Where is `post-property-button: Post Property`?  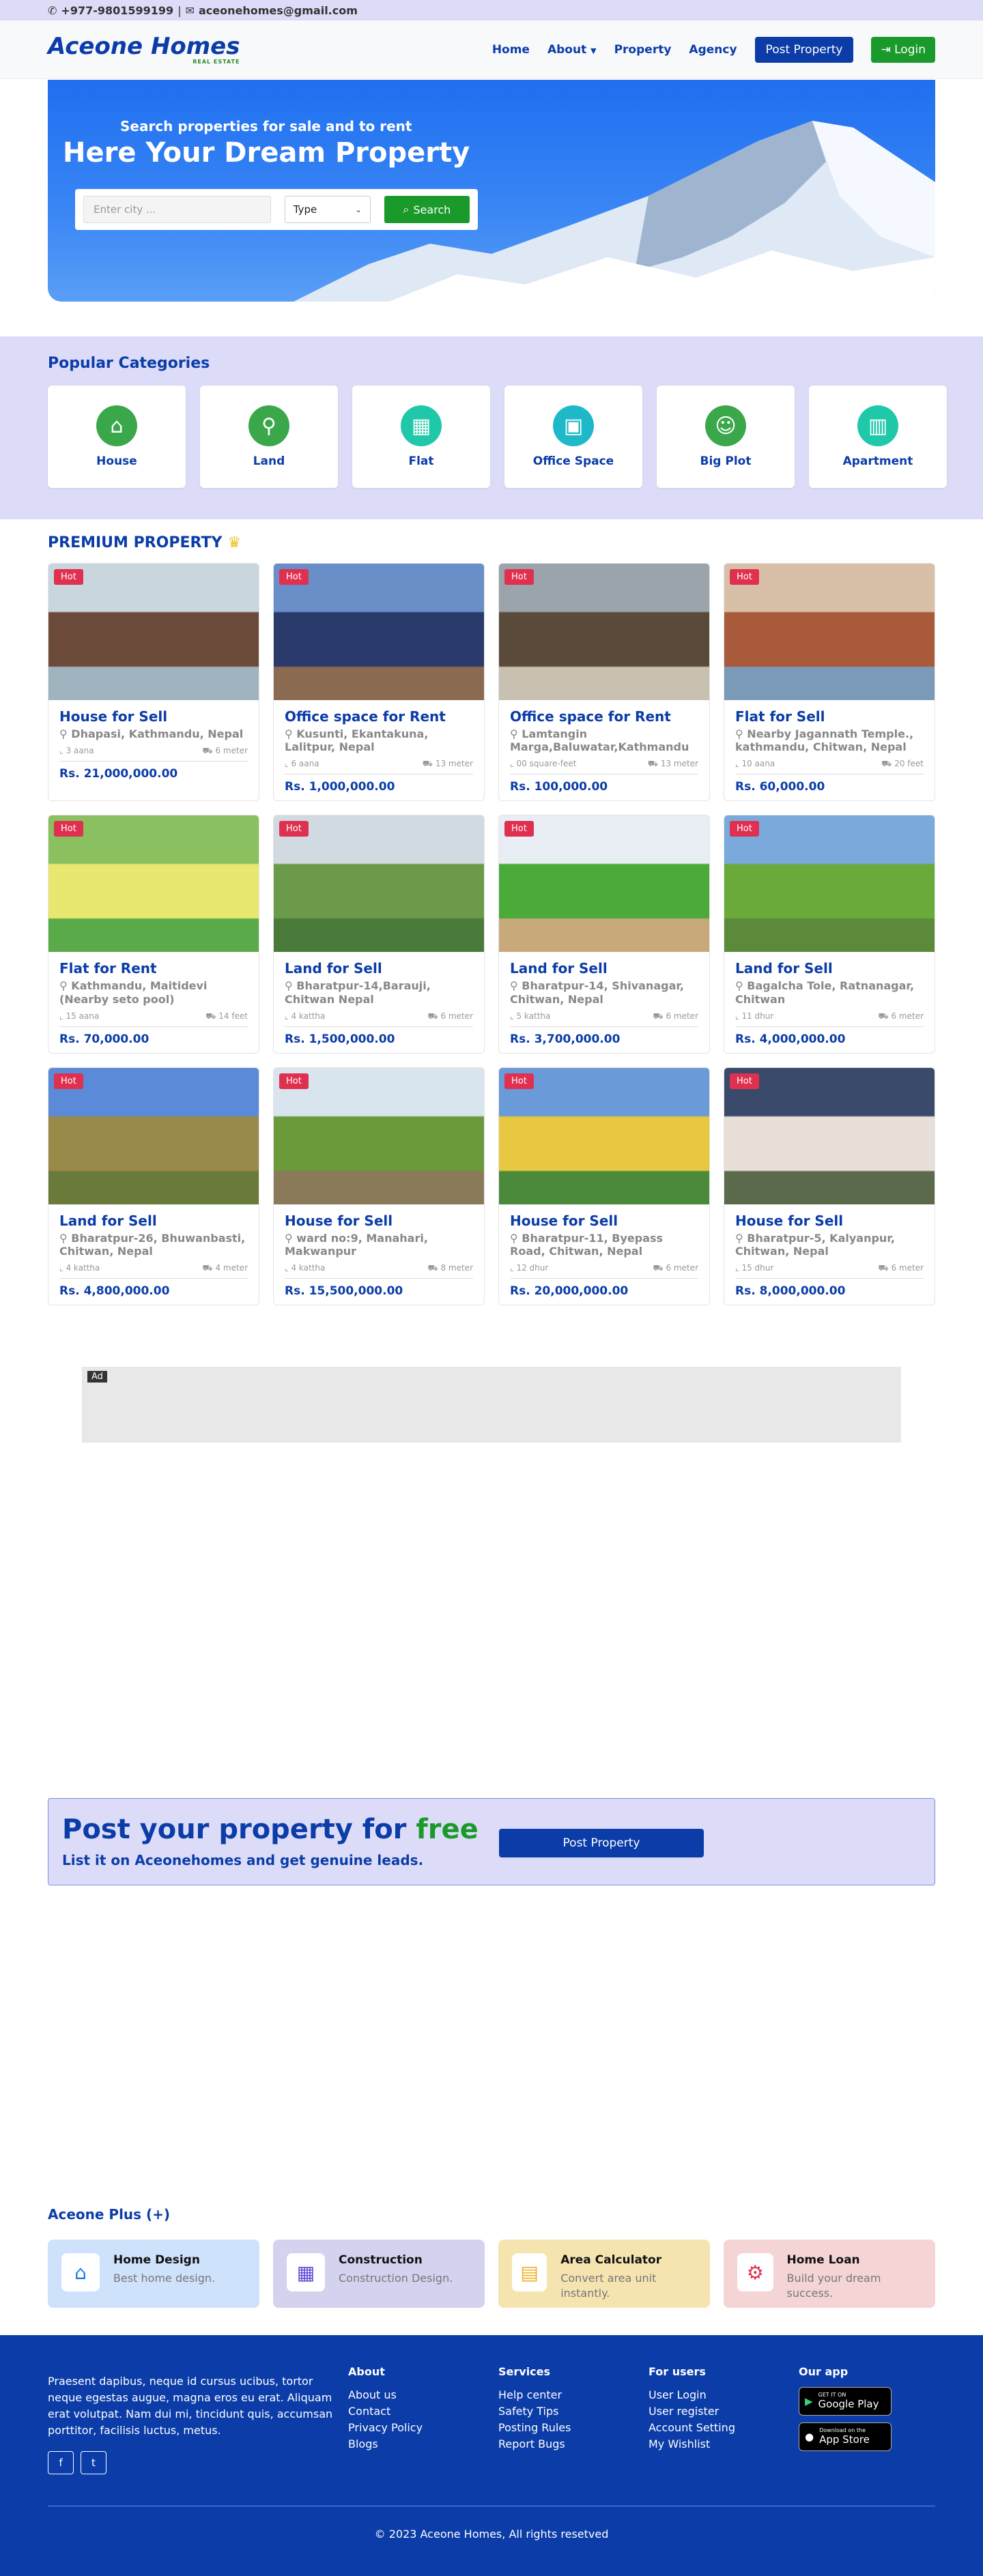 post-property-button: Post Property is located at coordinates (804, 49).